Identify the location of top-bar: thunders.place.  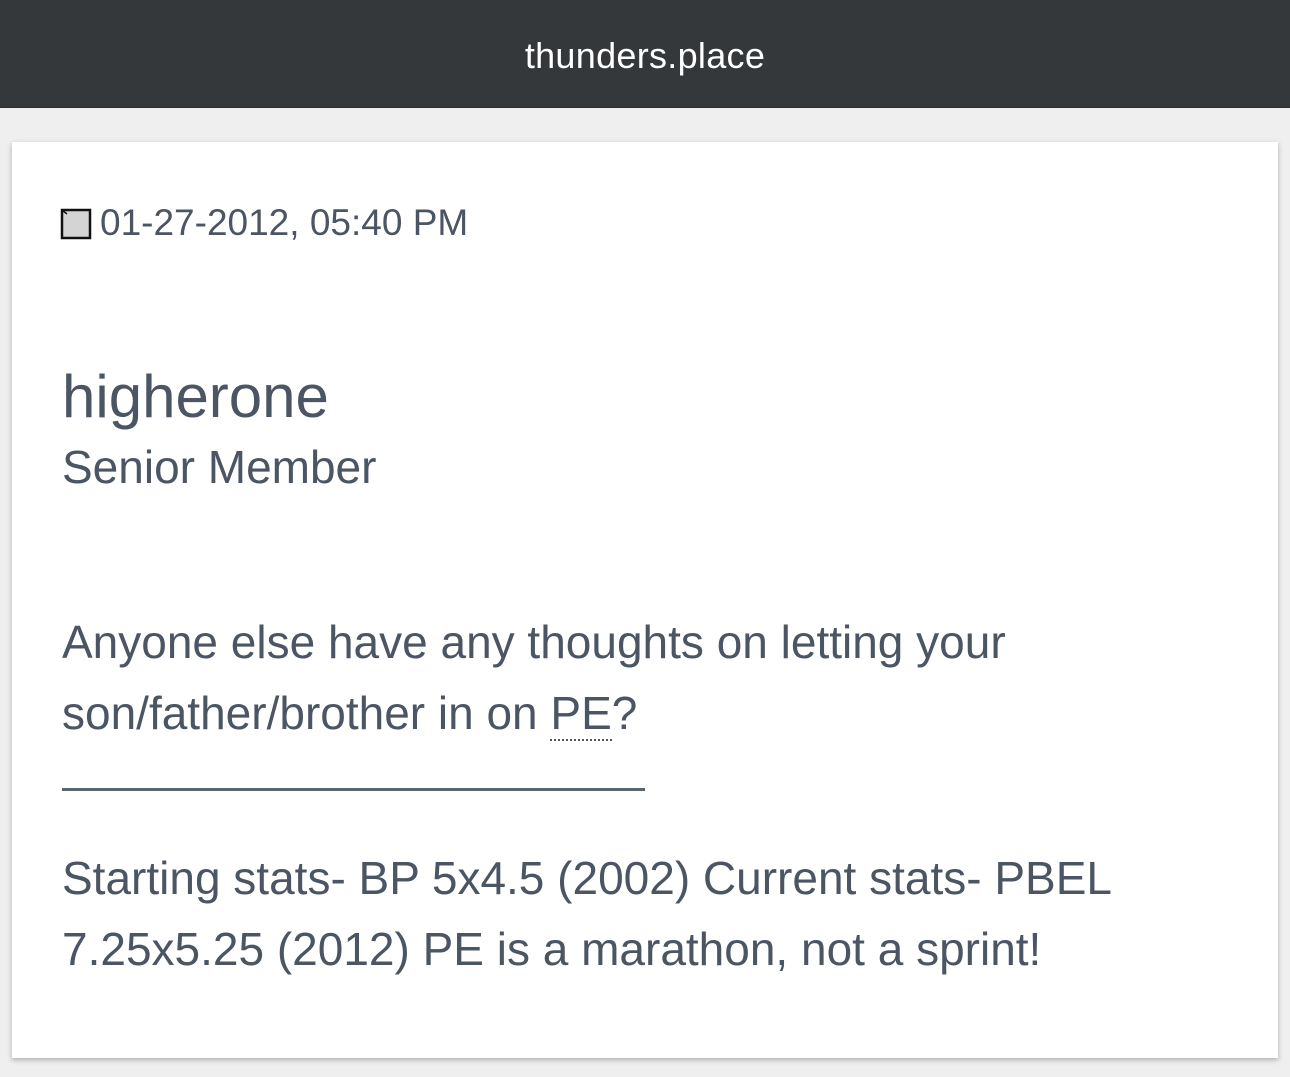
(645, 54).